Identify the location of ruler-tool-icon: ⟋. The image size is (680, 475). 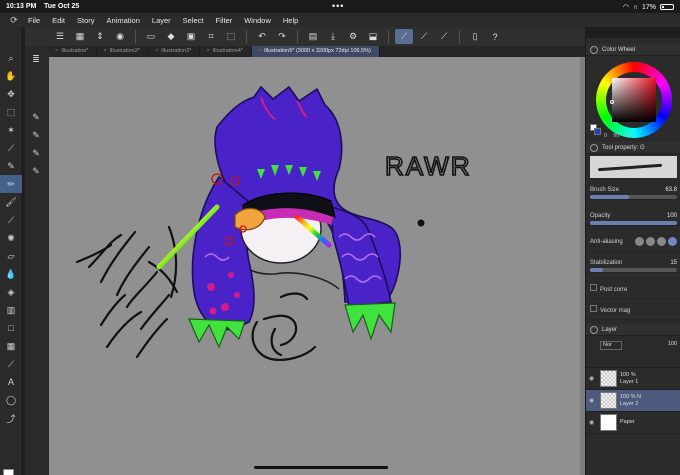
(11, 364).